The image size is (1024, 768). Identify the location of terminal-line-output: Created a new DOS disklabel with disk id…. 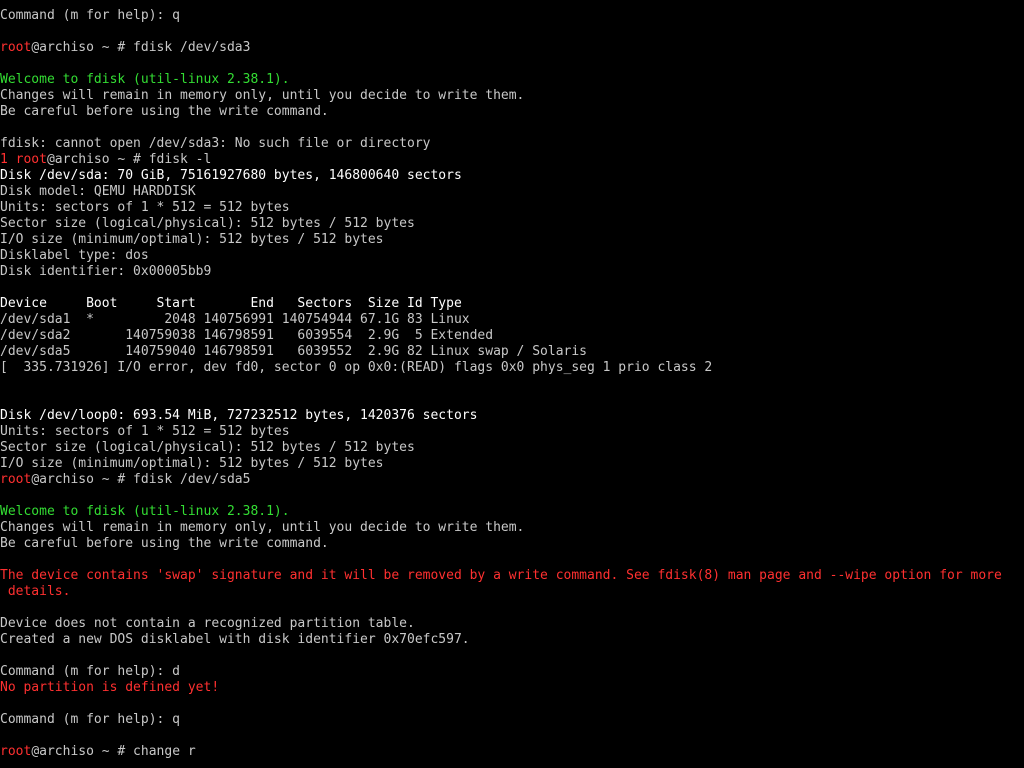
(512, 640).